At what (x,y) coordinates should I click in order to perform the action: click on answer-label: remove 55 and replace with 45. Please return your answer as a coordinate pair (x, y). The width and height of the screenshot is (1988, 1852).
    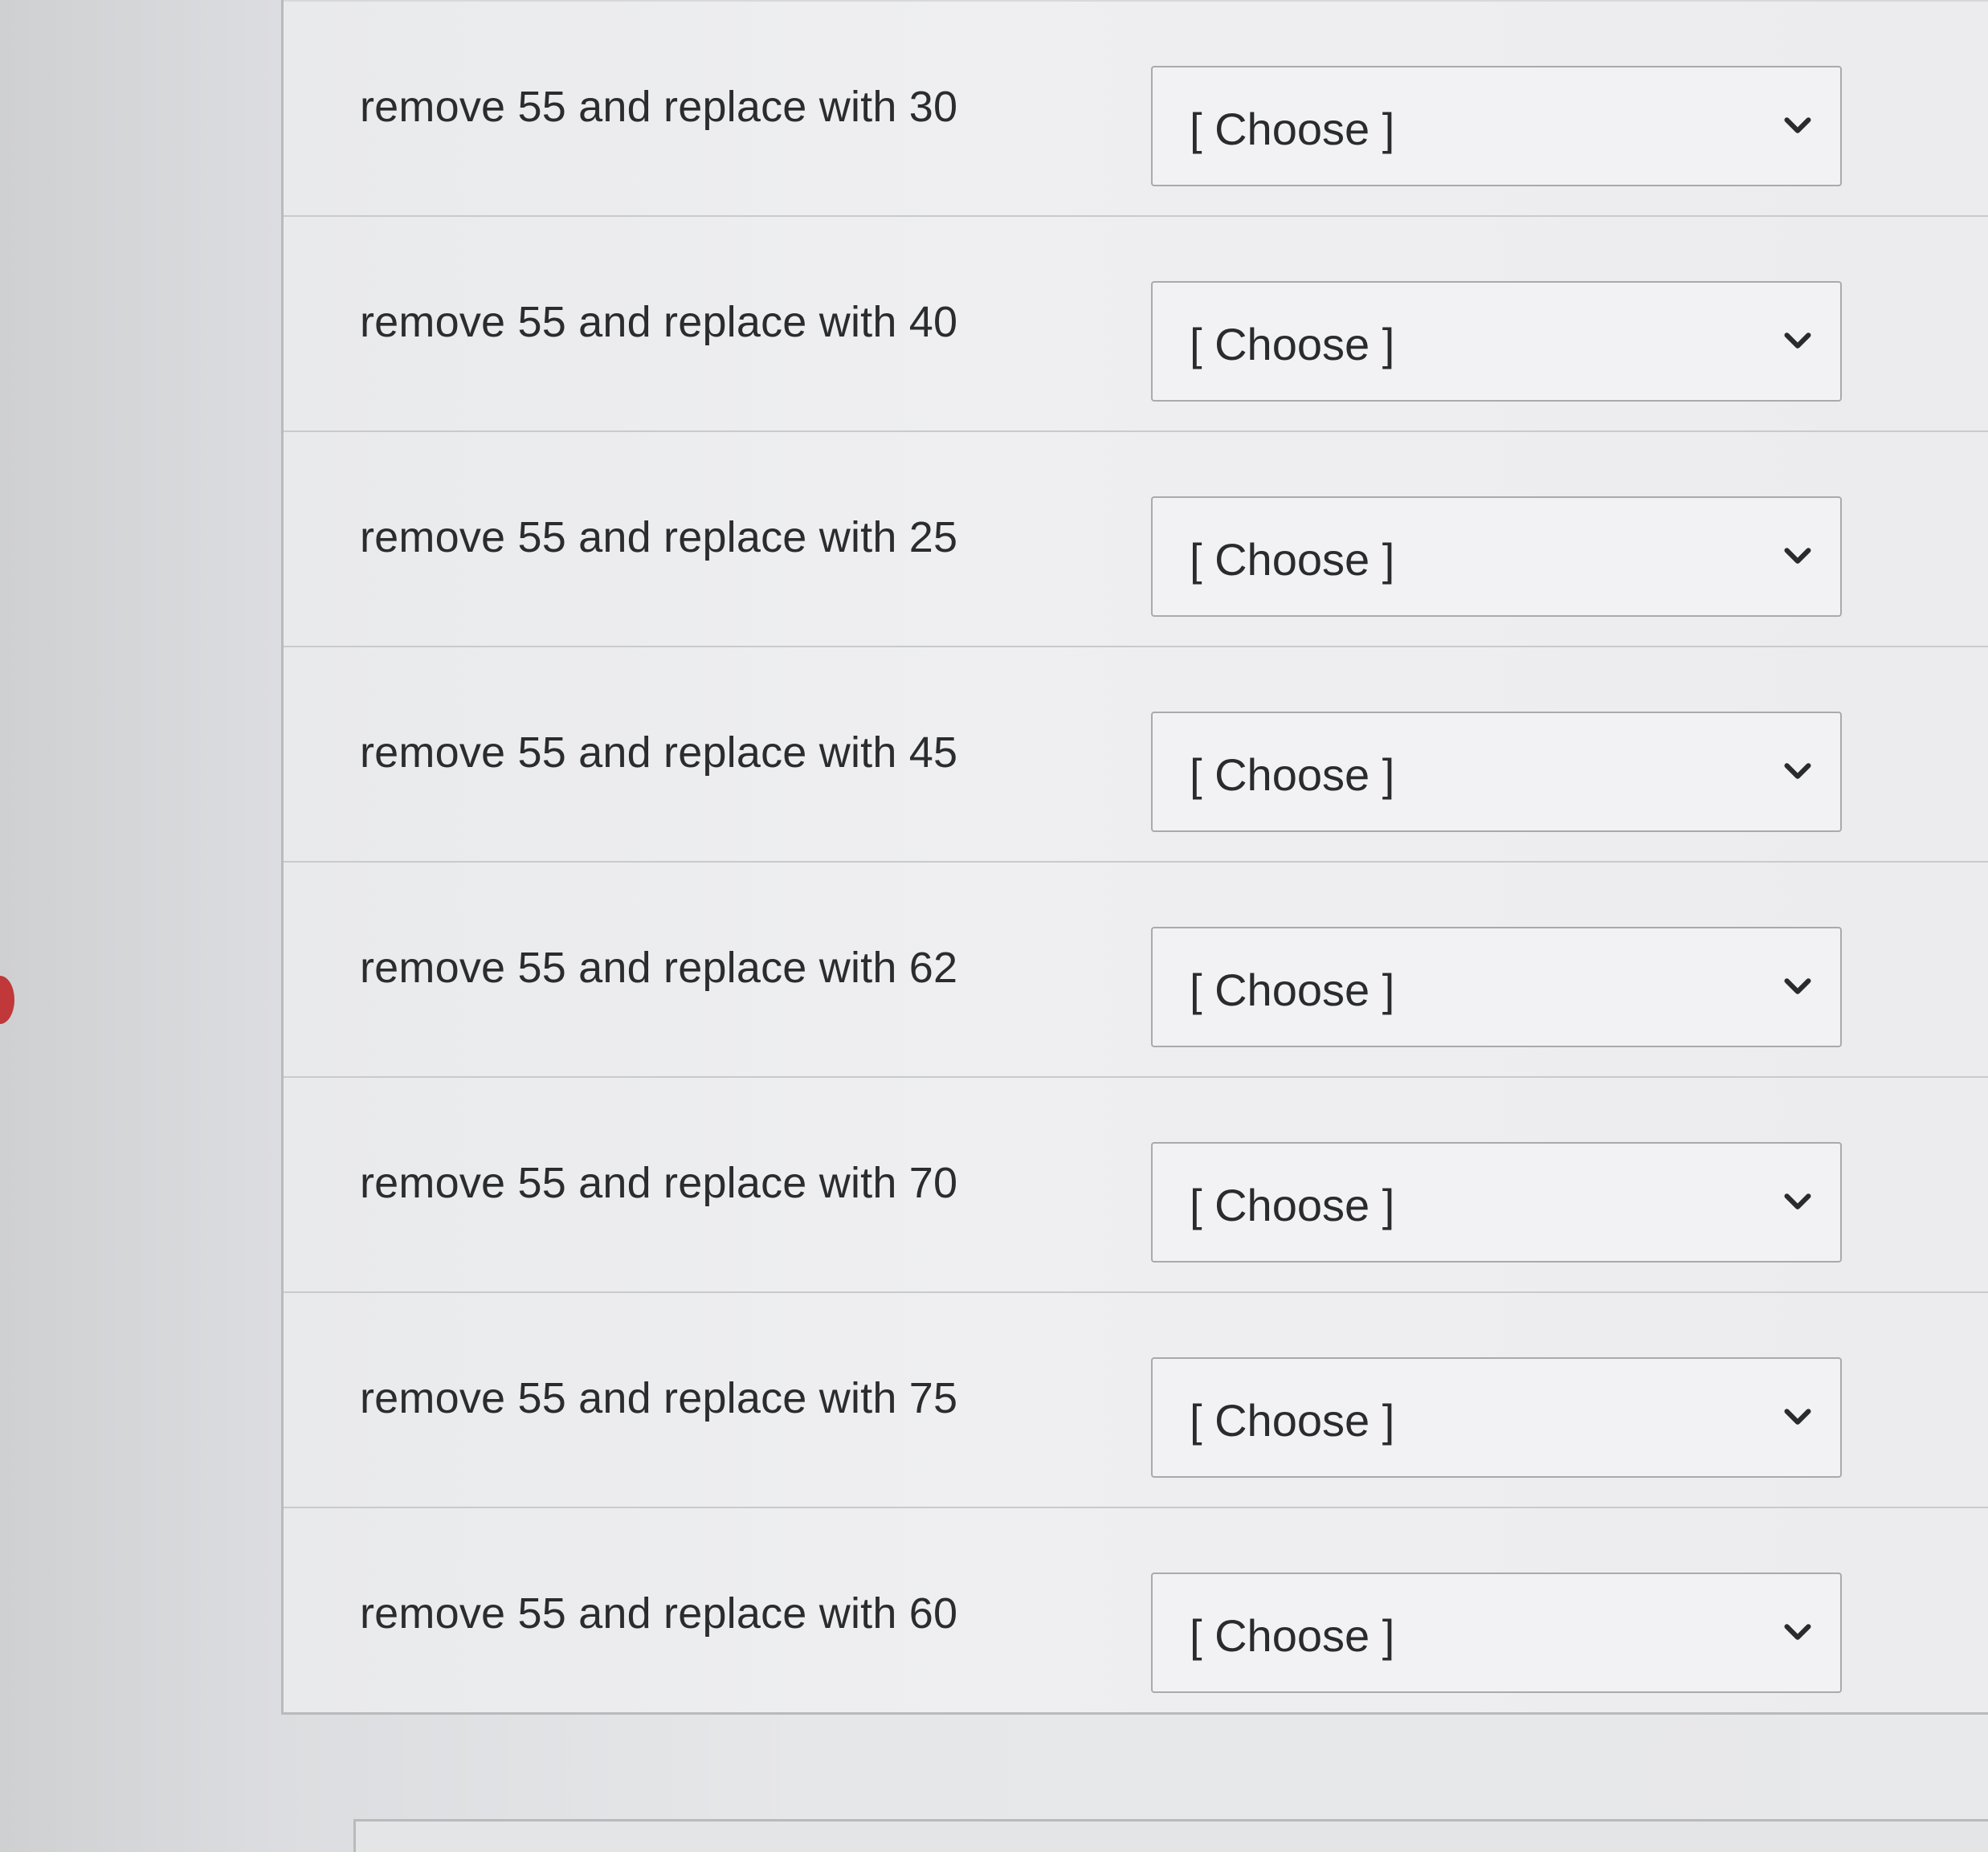
    Looking at the image, I should click on (659, 752).